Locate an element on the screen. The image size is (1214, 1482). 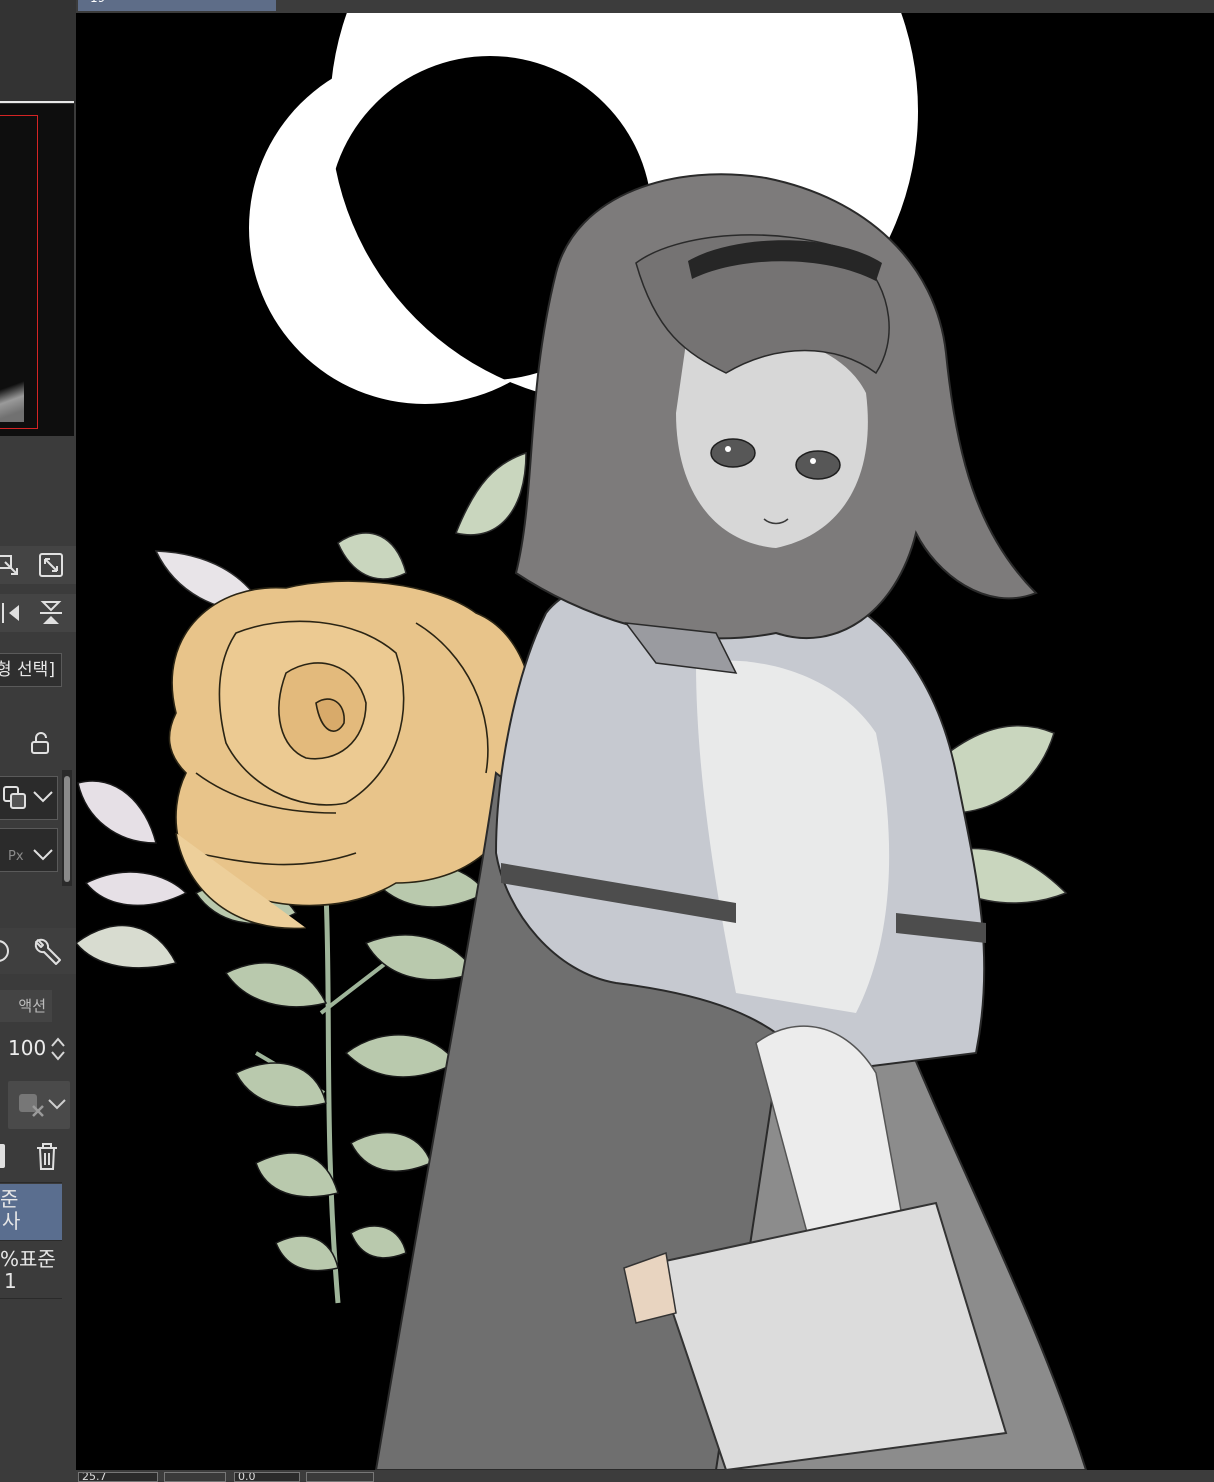
navigator-preview is located at coordinates (37, 270).